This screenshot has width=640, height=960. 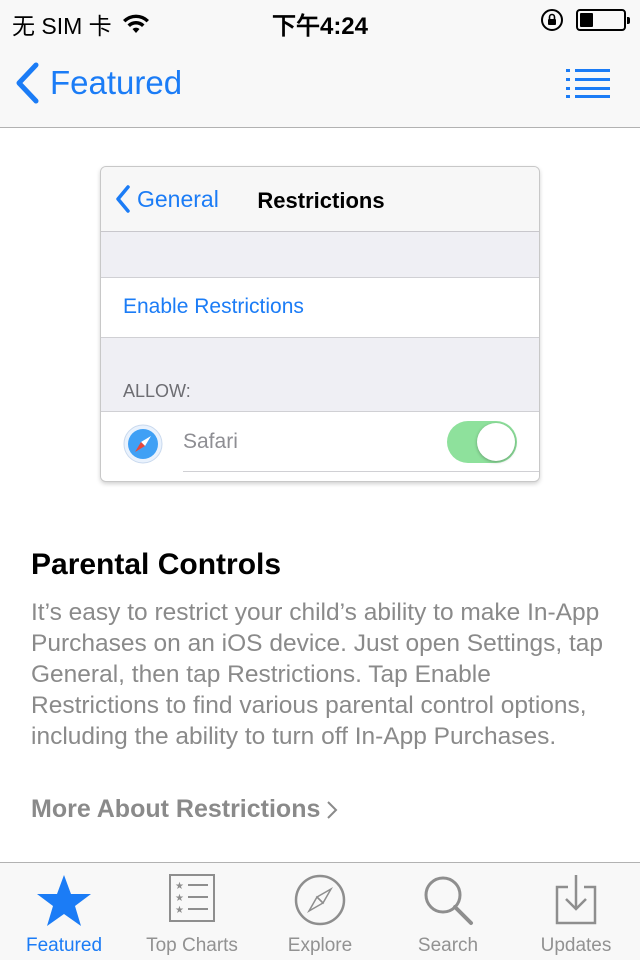 I want to click on status-right, so click(x=585, y=20).